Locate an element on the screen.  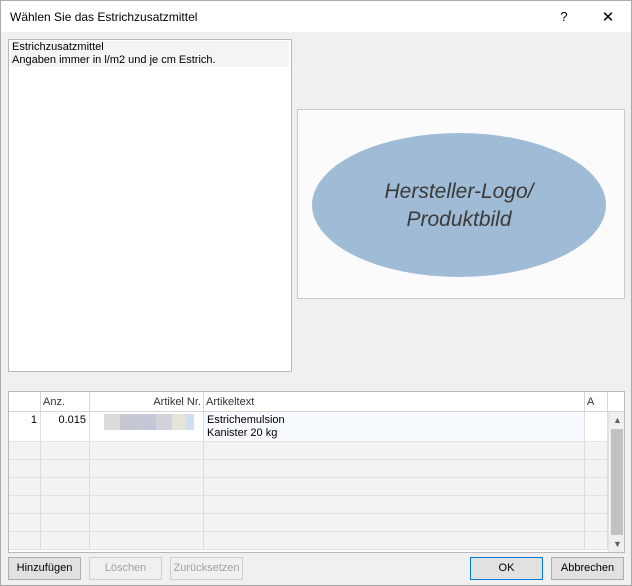
placeholder-text-line2: Produktbild is located at coordinates (459, 219).